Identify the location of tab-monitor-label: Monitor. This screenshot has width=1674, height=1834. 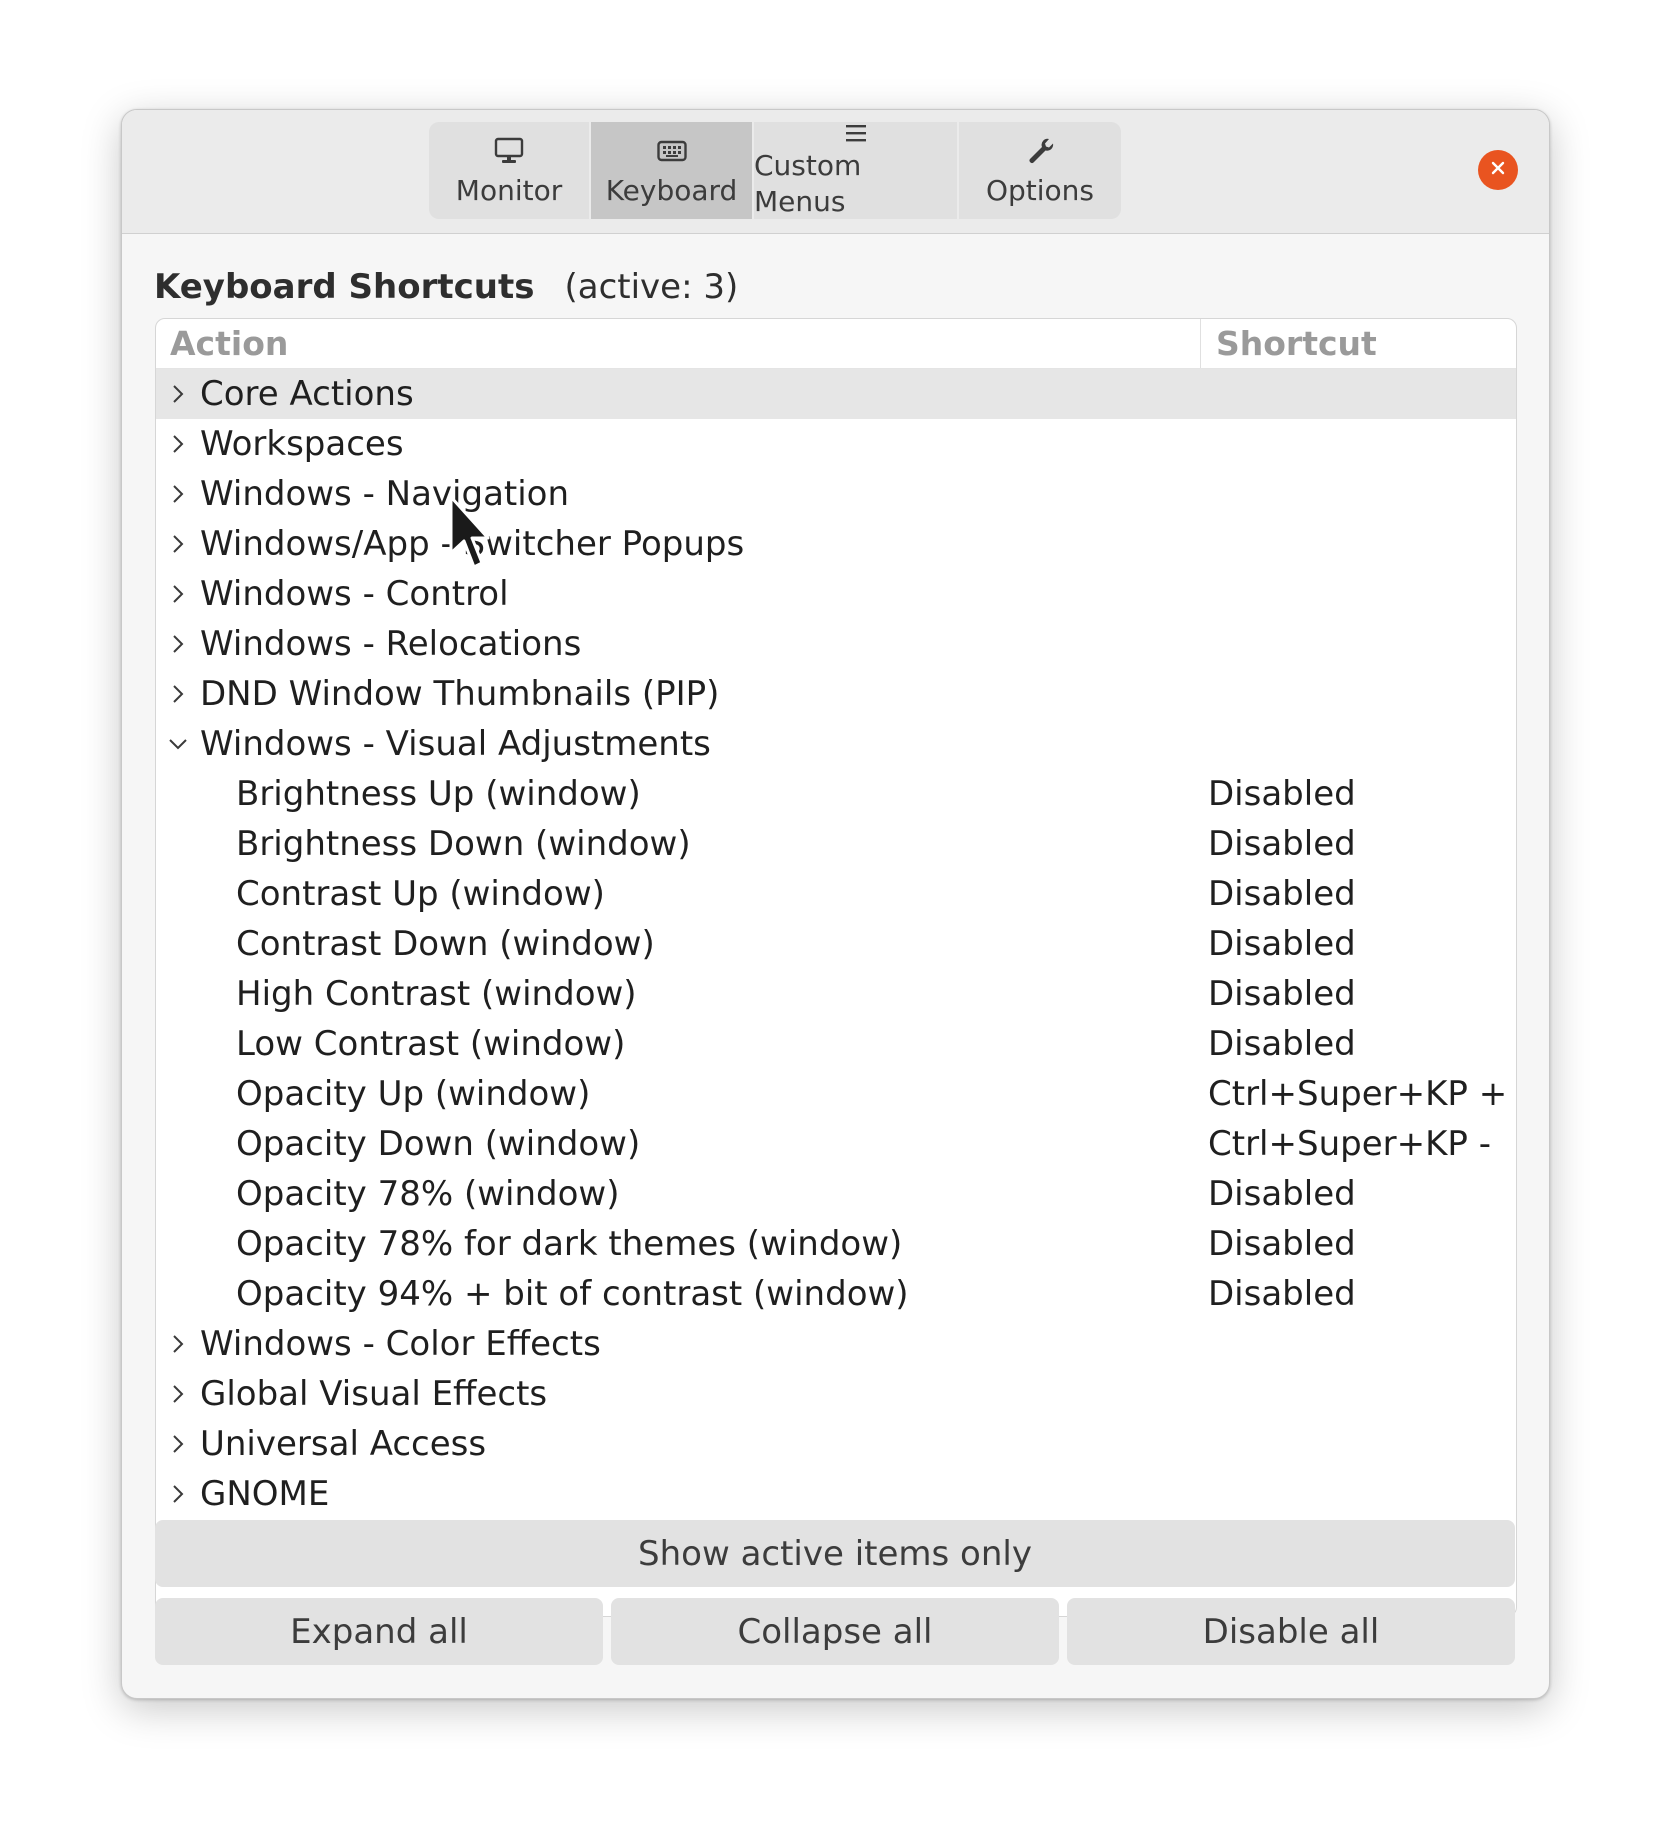
(509, 190).